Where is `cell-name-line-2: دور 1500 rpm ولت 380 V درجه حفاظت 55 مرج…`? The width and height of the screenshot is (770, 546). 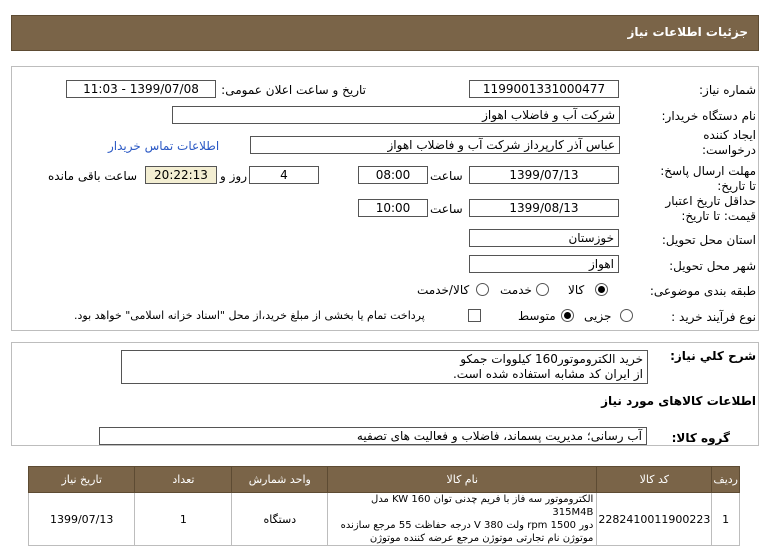
cell-name-line-2: دور 1500 rpm ولت 380 V درجه حفاظت 55 مرج… is located at coordinates (467, 525).